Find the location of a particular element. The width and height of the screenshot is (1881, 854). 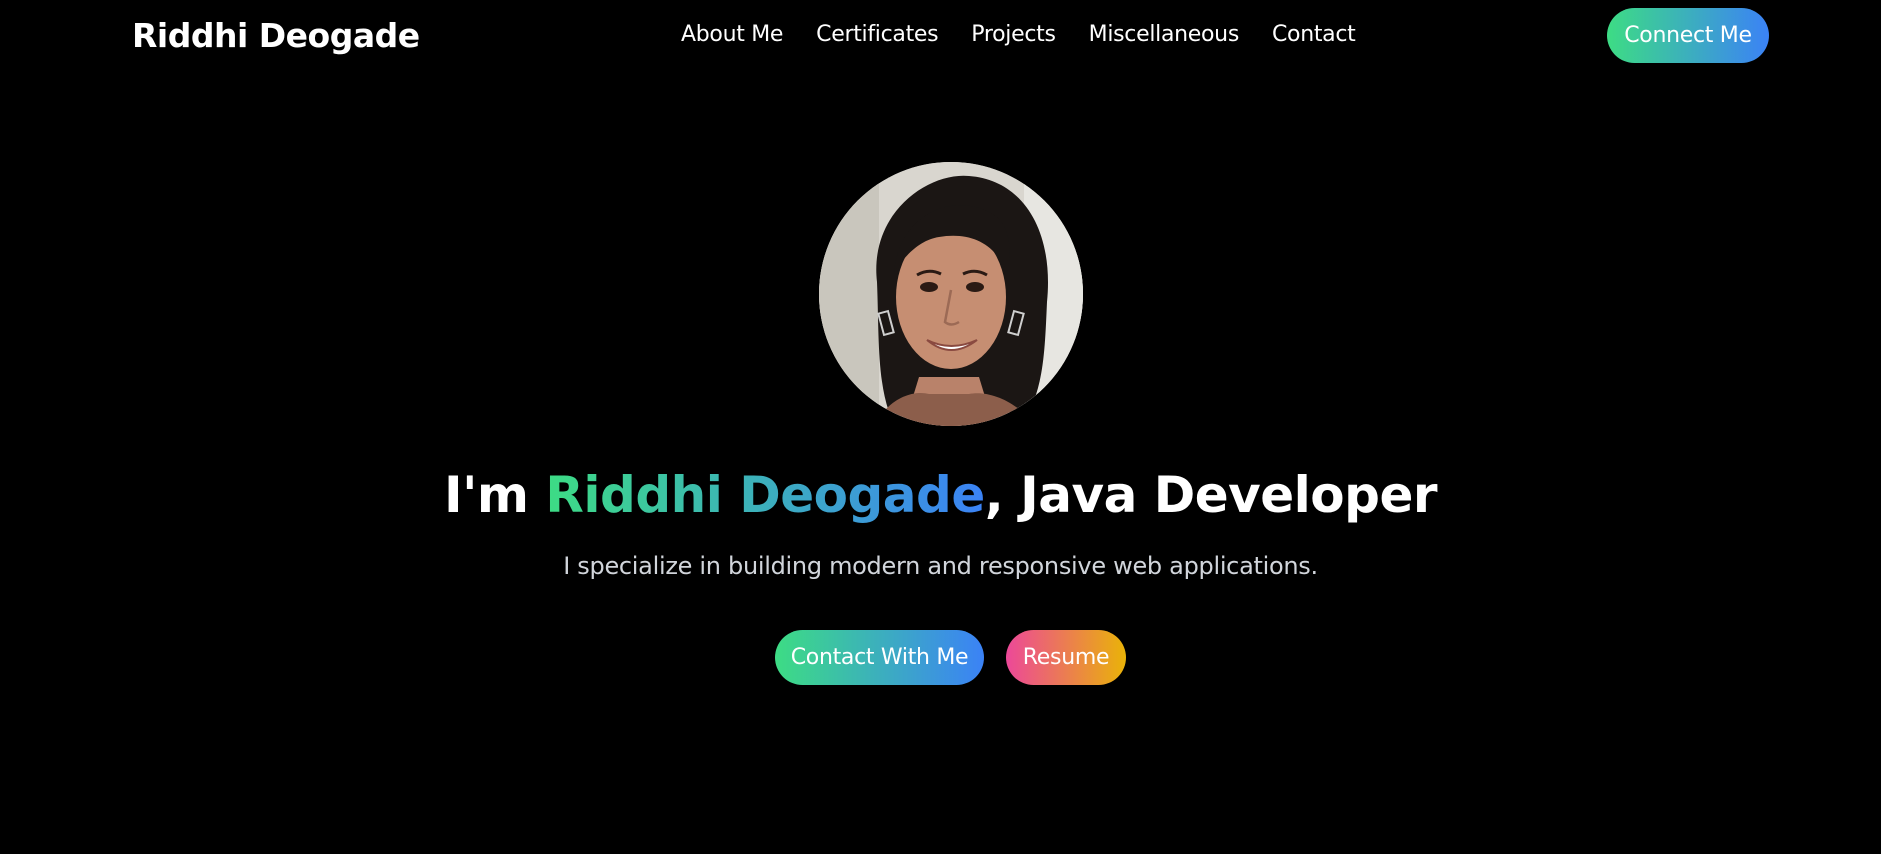

profile-avatar is located at coordinates (951, 294).